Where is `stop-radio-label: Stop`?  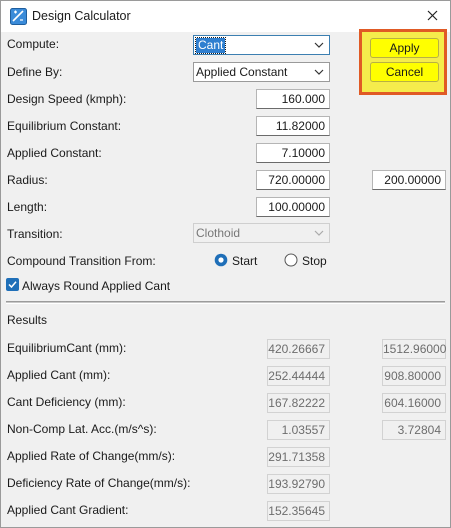 stop-radio-label: Stop is located at coordinates (314, 261).